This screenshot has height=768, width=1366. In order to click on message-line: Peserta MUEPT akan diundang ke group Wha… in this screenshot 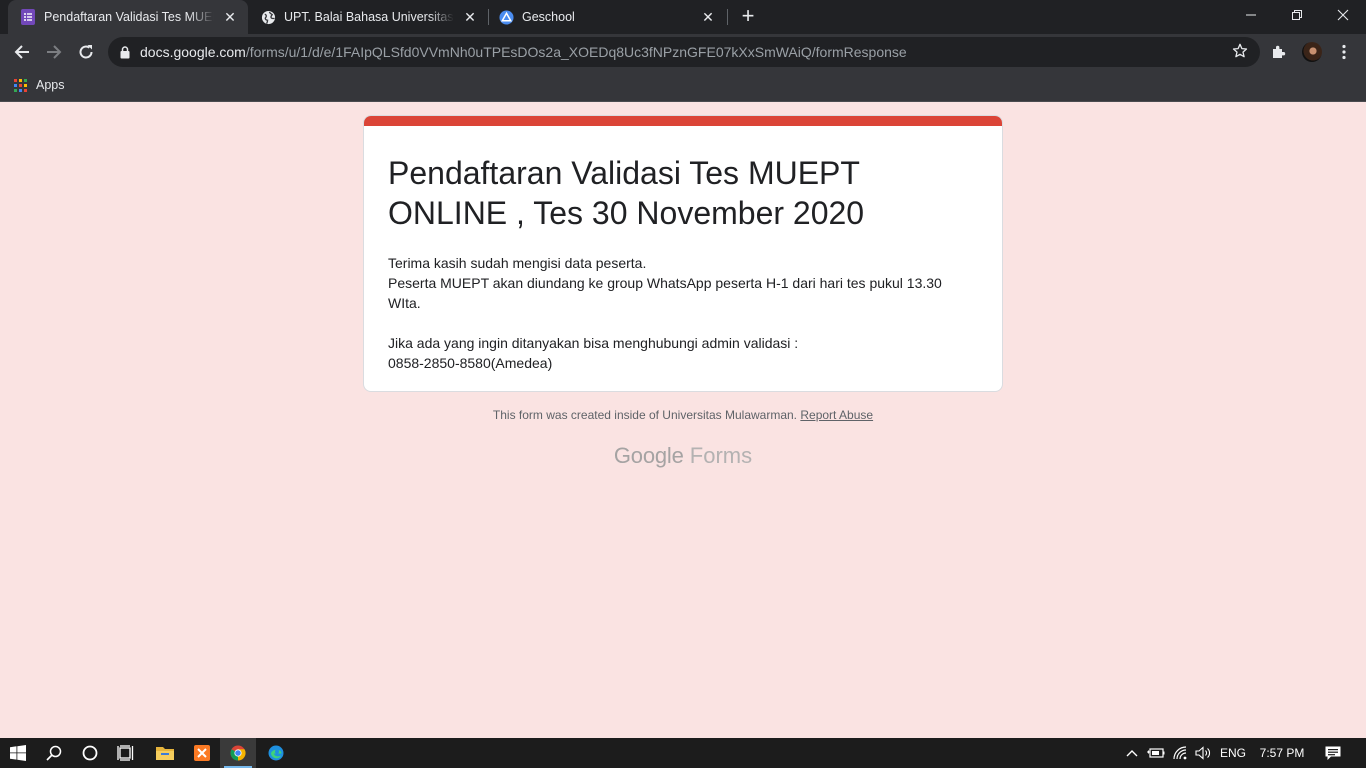, I will do `click(665, 293)`.